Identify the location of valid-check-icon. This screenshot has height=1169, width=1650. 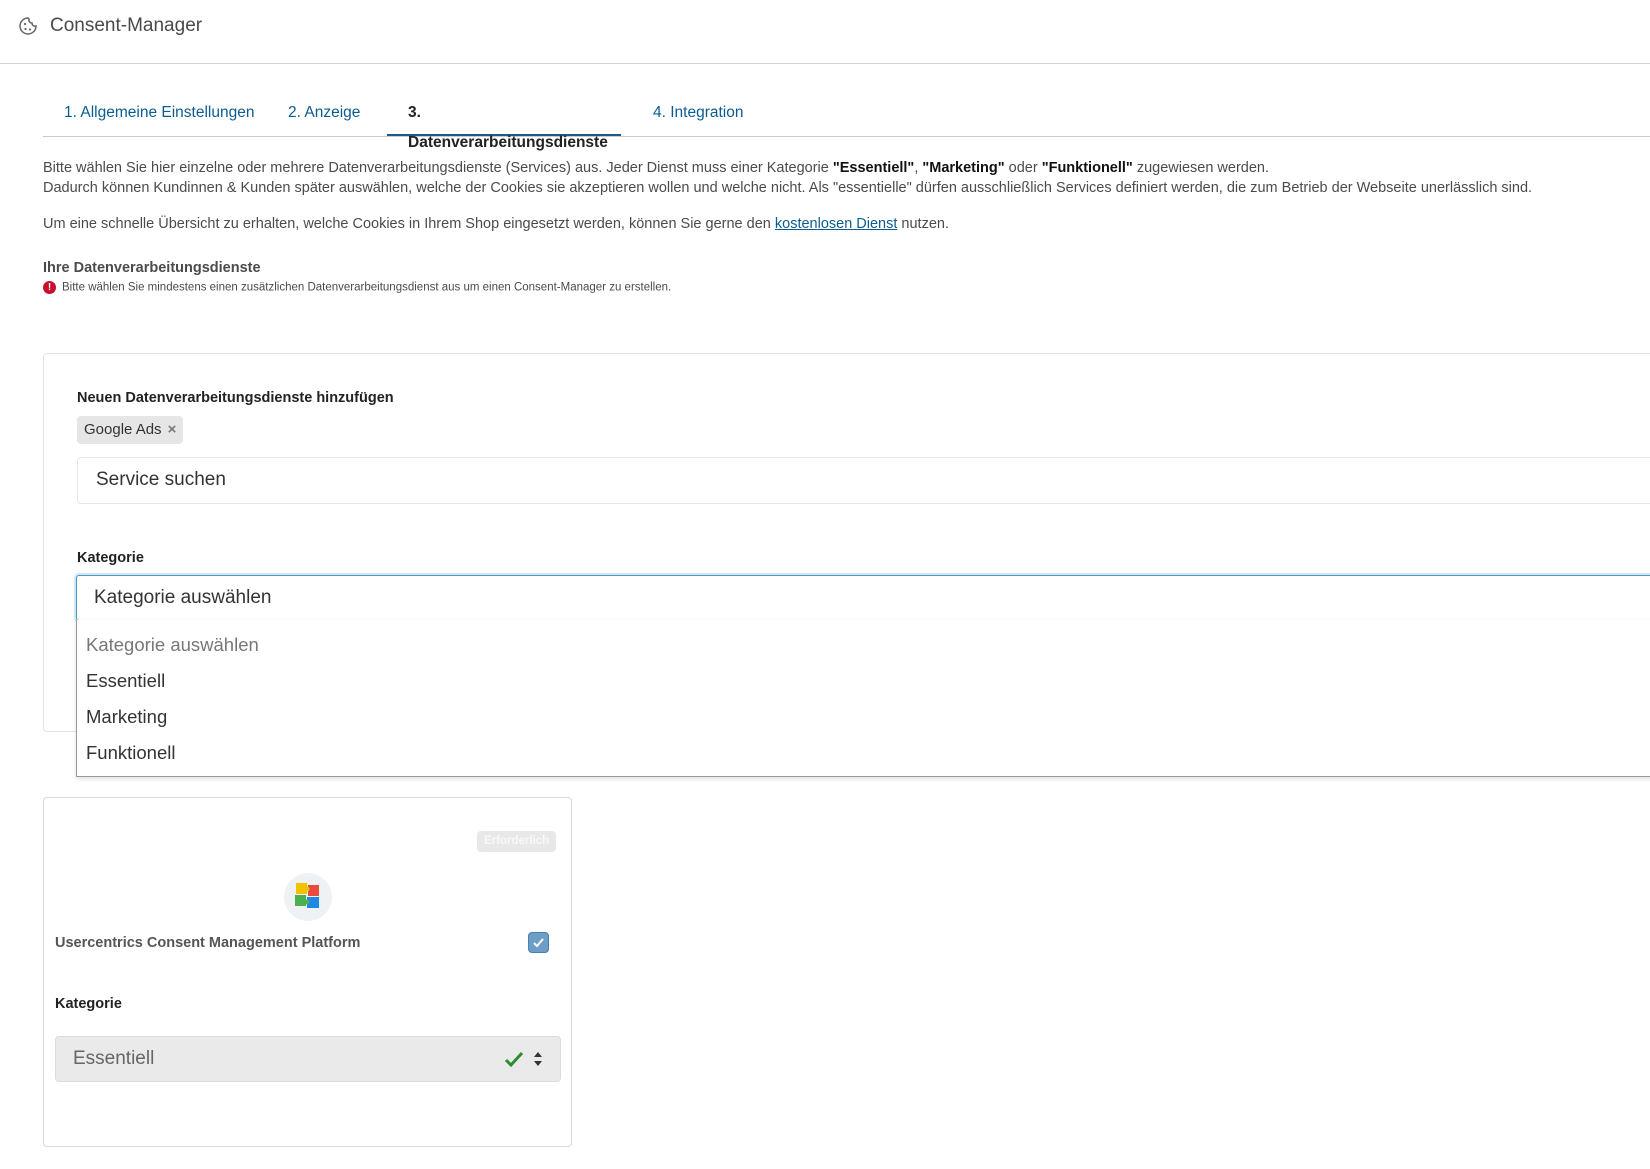
(514, 1059).